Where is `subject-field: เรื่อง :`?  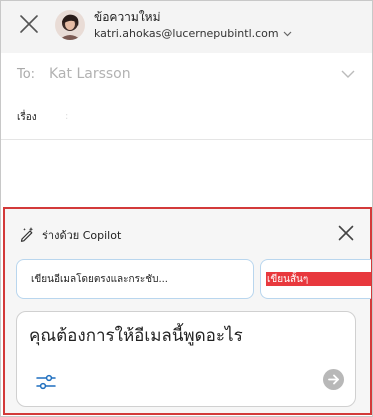 subject-field: เรื่อง : is located at coordinates (186, 118).